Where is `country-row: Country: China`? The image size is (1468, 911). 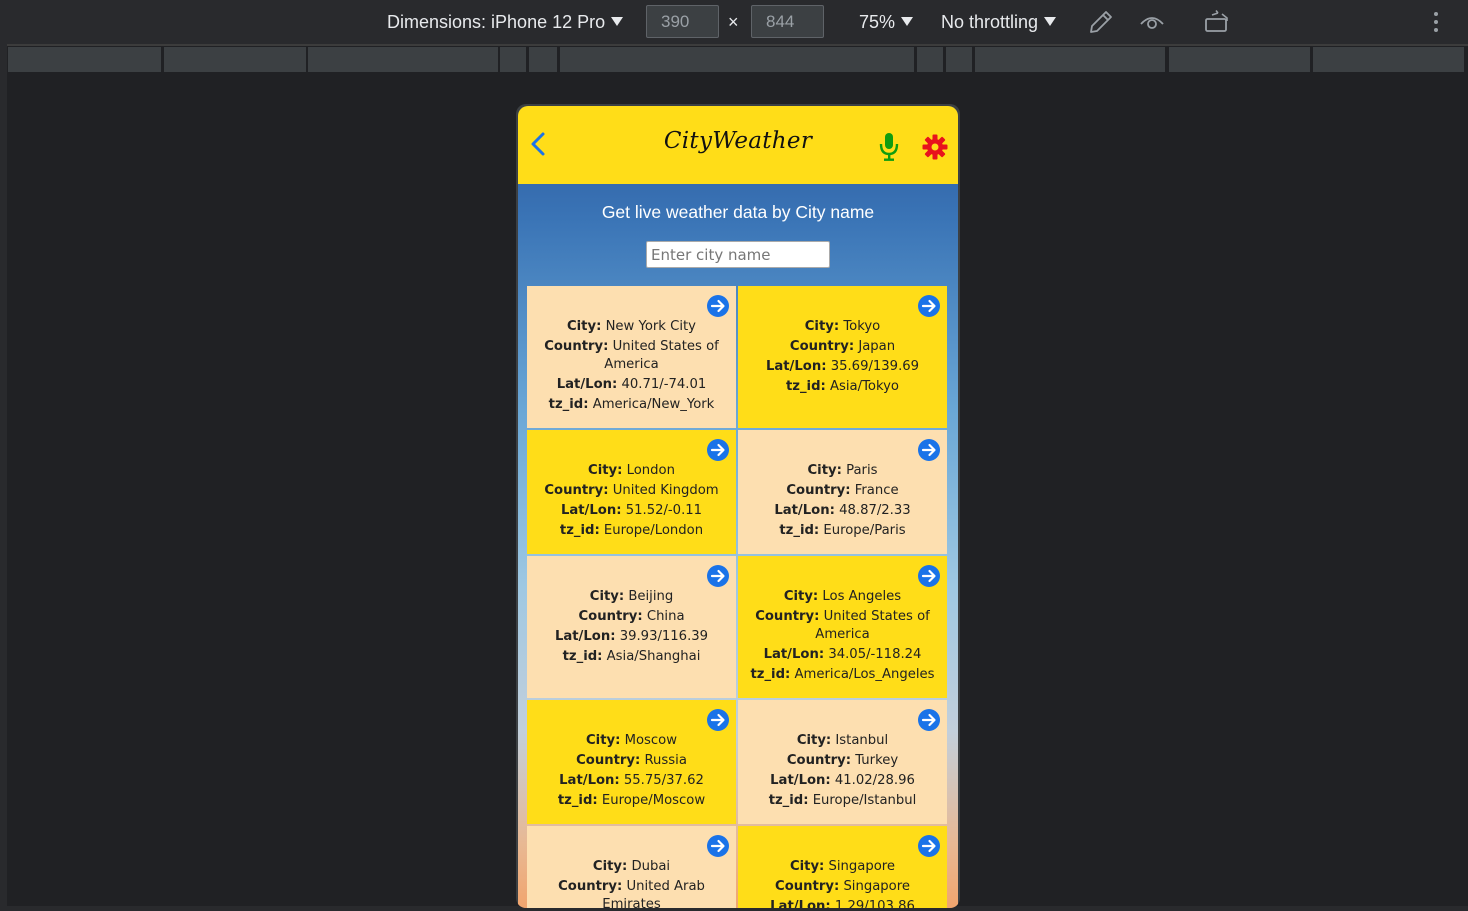 country-row: Country: China is located at coordinates (631, 617).